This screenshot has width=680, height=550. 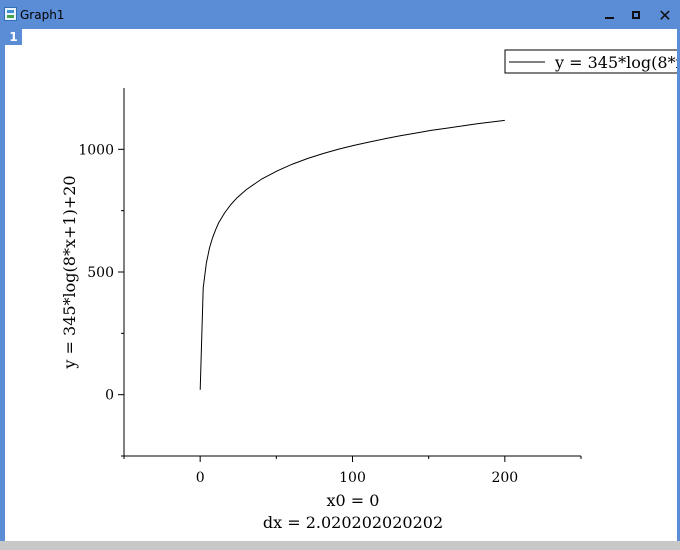 What do you see at coordinates (100, 273) in the screenshot?
I see `y-tick-label: 500` at bounding box center [100, 273].